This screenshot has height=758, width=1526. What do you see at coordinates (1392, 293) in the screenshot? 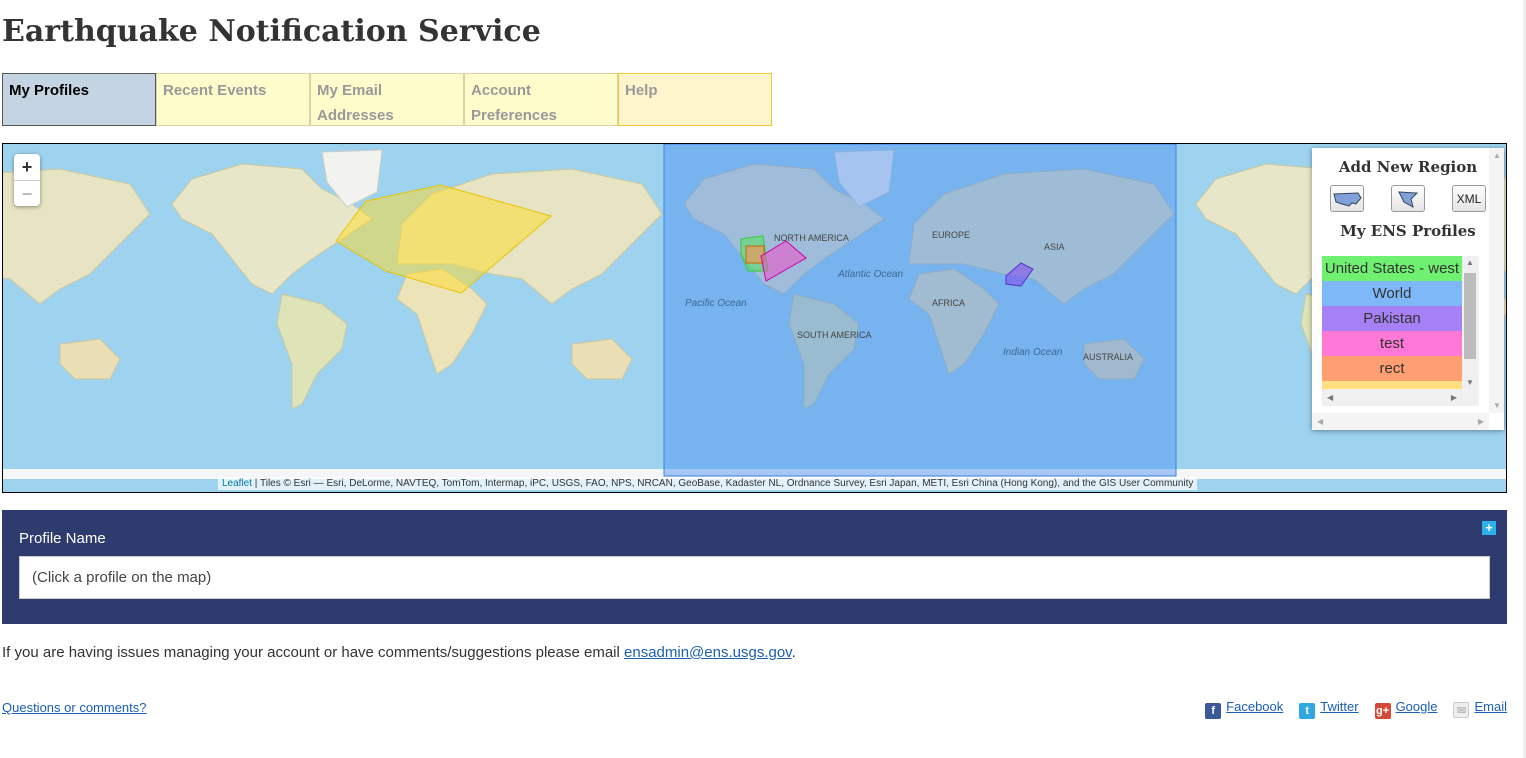
I see `profile-item: World` at bounding box center [1392, 293].